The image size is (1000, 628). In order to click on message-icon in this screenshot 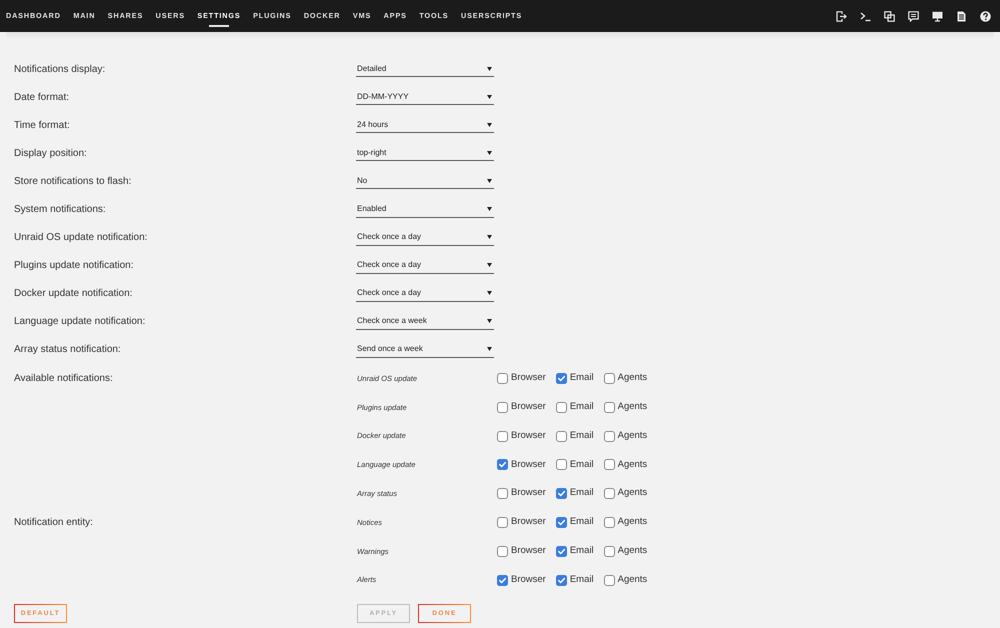, I will do `click(913, 16)`.